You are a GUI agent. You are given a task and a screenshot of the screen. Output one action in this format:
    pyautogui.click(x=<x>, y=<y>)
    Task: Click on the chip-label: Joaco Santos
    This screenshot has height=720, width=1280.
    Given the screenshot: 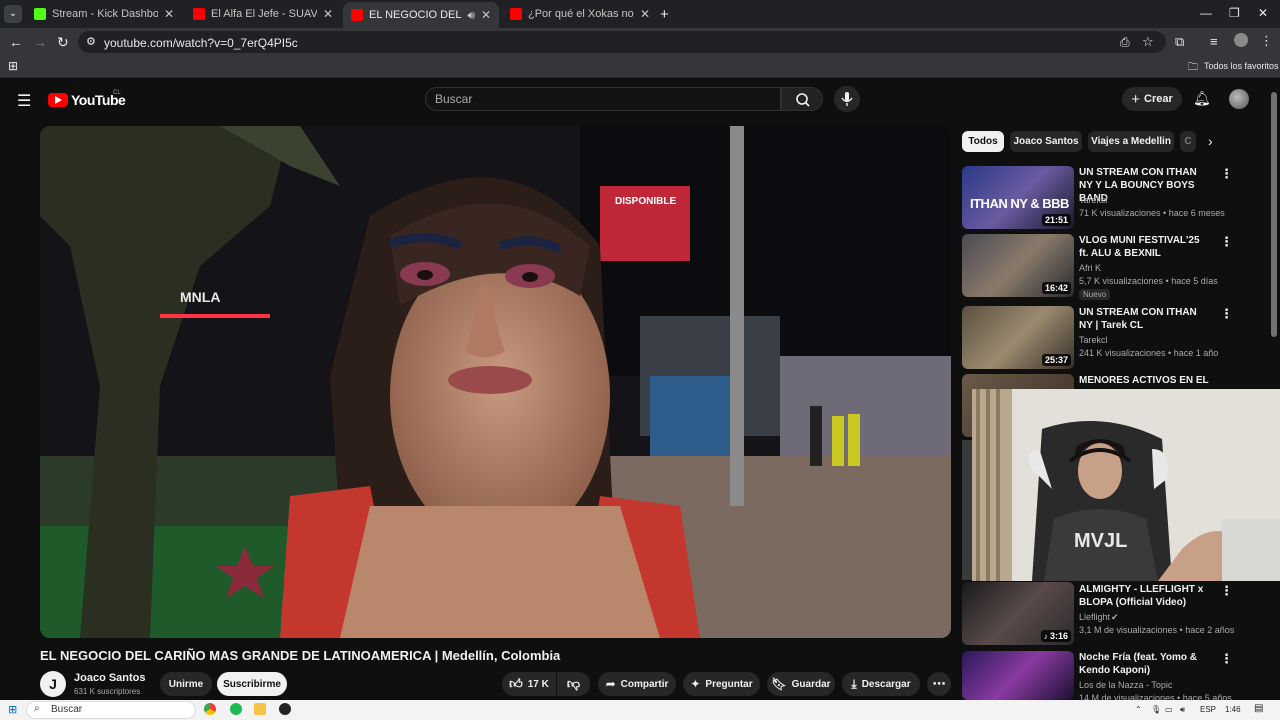 What is the action you would take?
    pyautogui.click(x=1046, y=141)
    